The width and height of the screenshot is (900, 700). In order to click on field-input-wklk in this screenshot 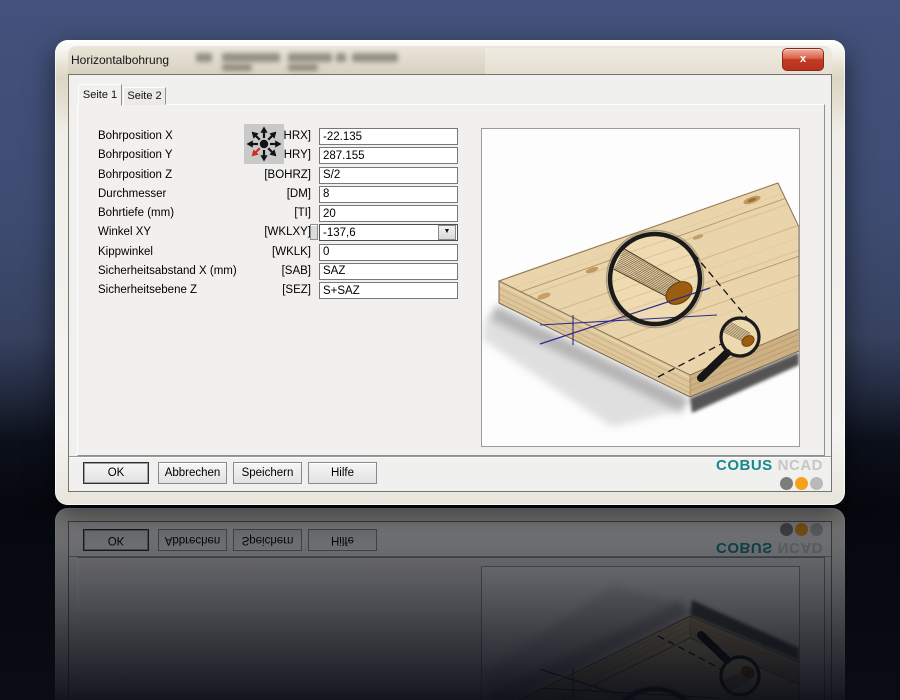, I will do `click(388, 252)`.